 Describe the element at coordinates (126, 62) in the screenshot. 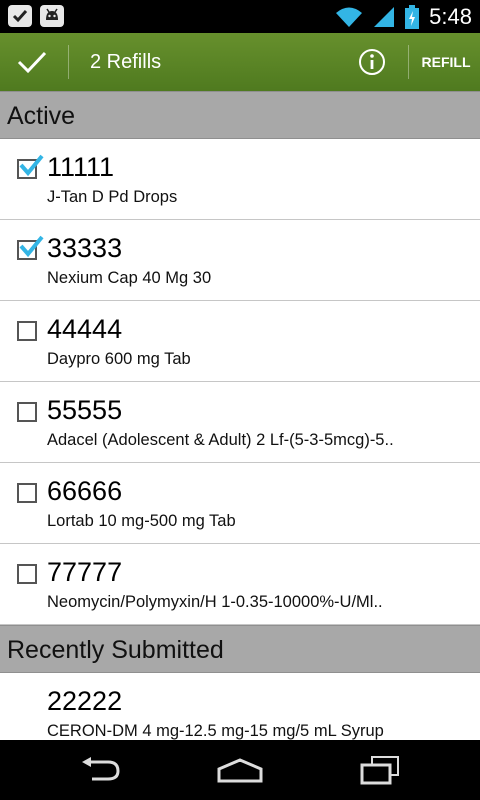

I see `selection-count-title: 2 Refills` at that location.